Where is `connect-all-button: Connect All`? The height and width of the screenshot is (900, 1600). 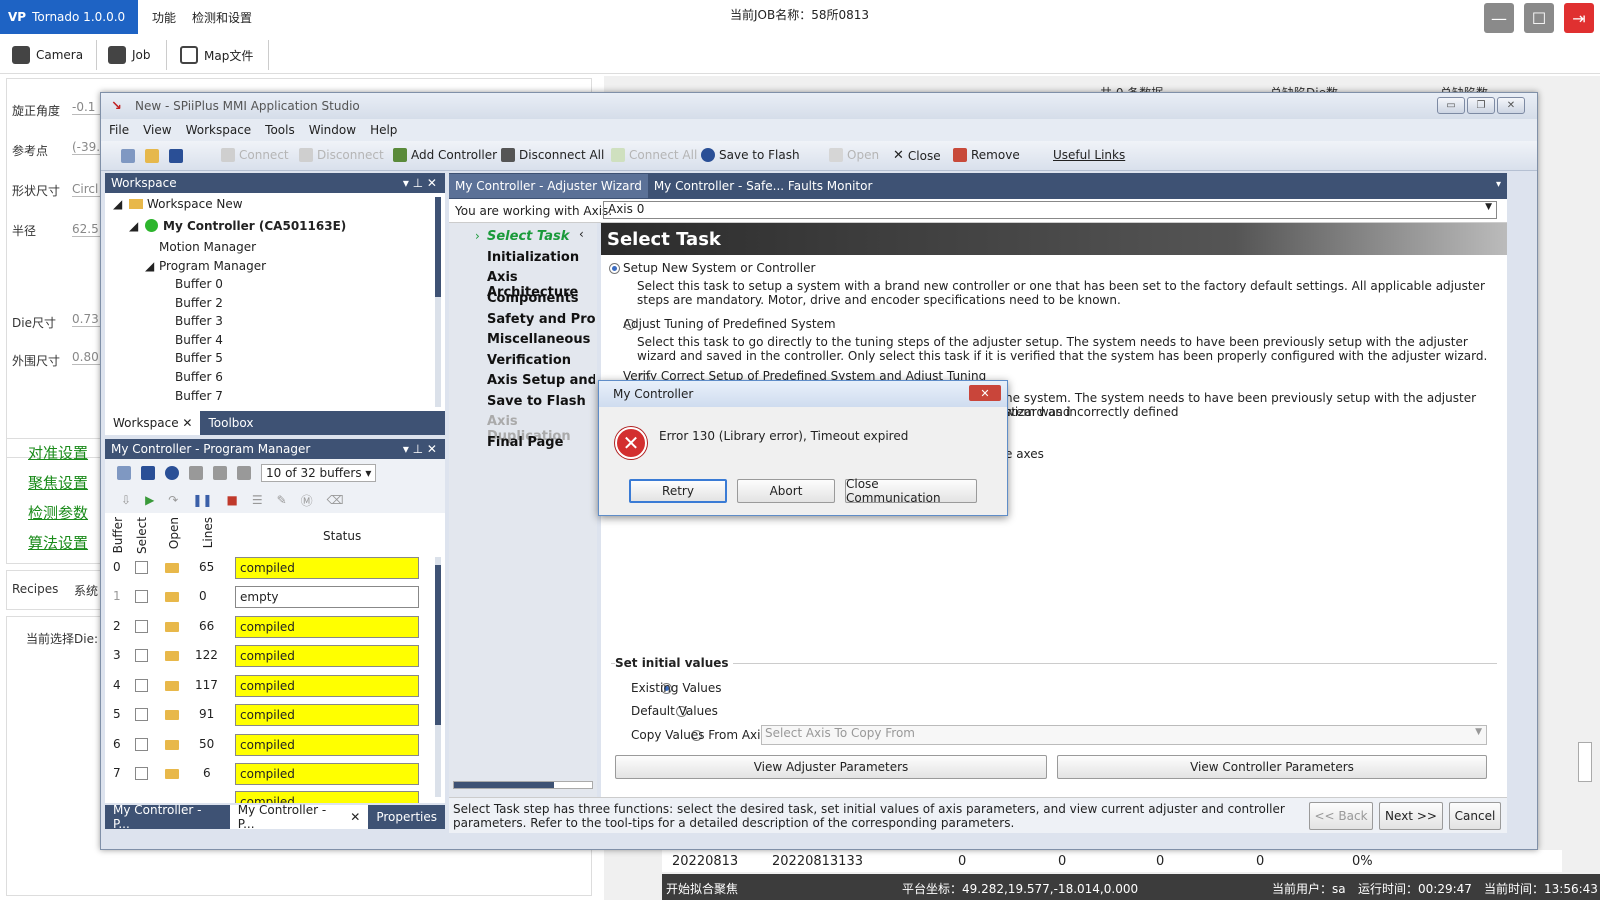 connect-all-button: Connect All is located at coordinates (654, 155).